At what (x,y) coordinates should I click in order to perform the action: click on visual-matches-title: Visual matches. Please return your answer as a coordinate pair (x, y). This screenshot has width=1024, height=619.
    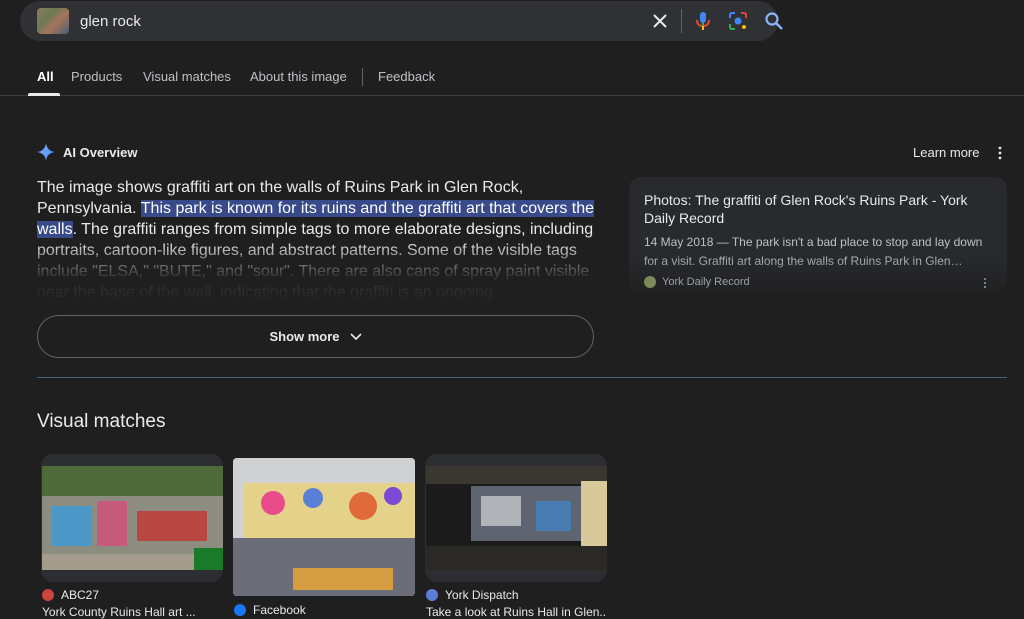
    Looking at the image, I should click on (101, 421).